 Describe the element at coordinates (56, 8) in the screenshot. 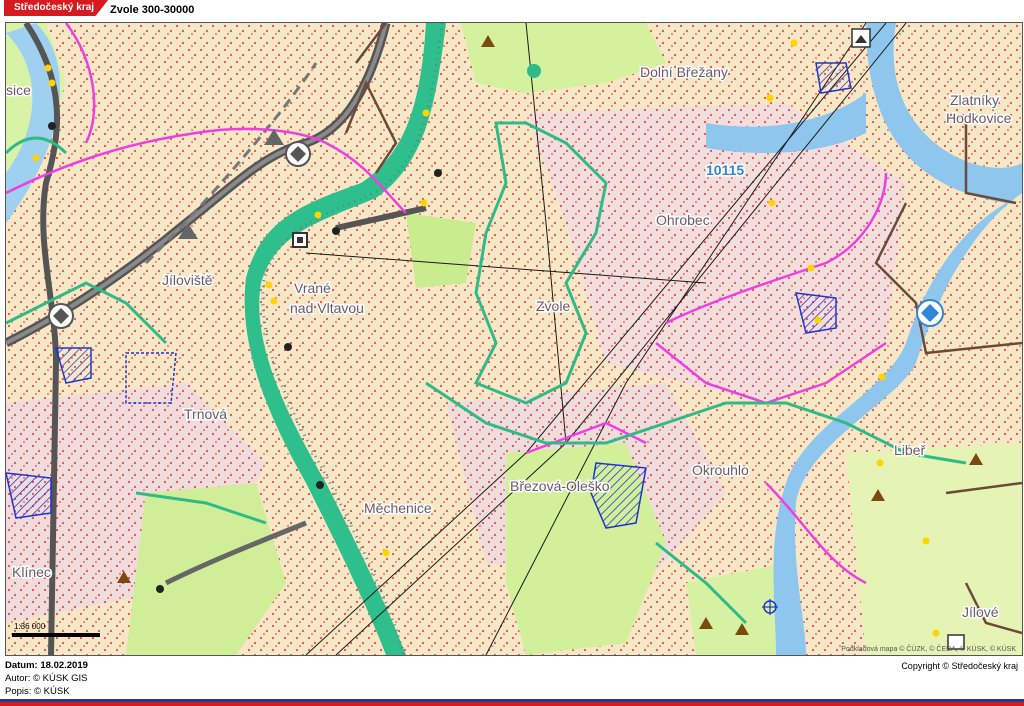

I see `region-tab: Středočeský kraj` at that location.